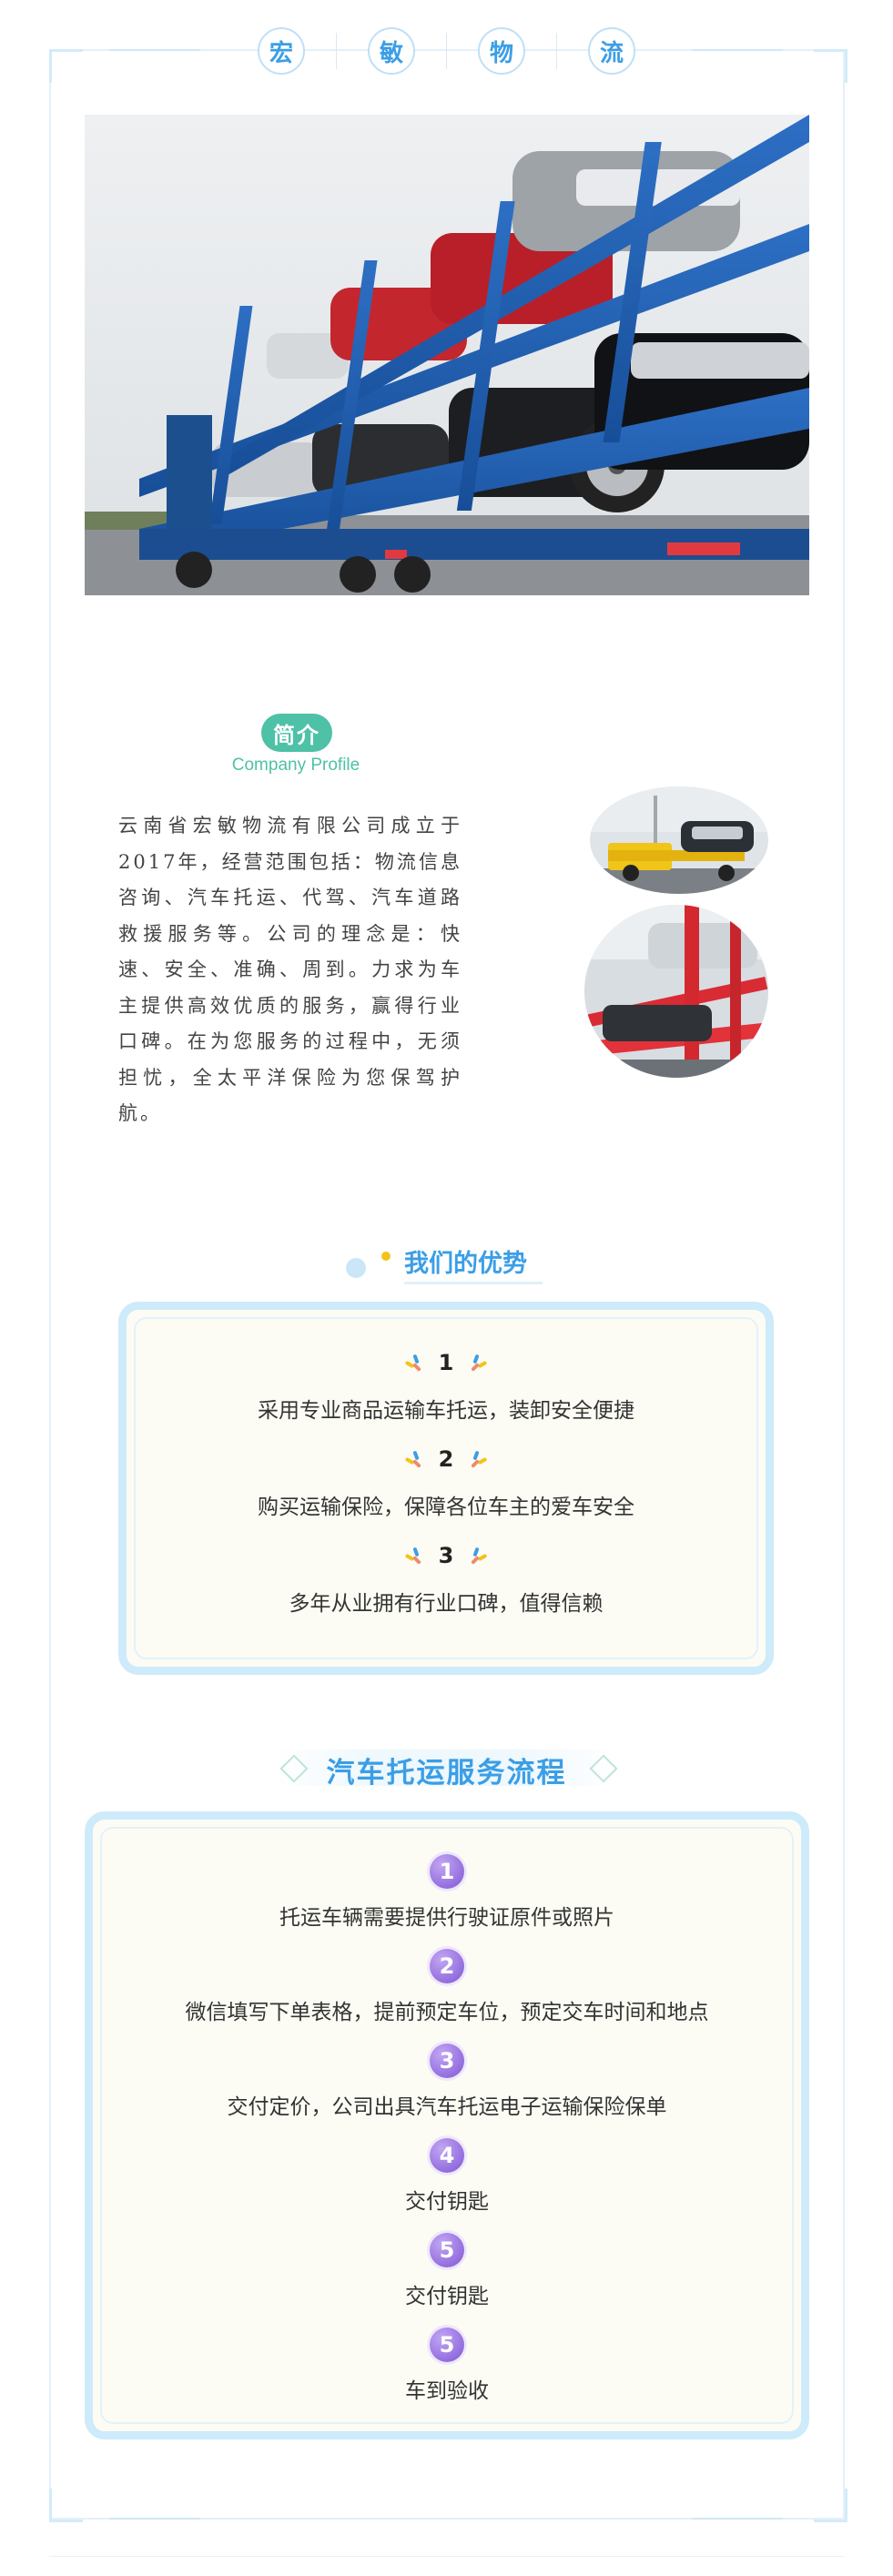 Image resolution: width=893 pixels, height=2576 pixels. Describe the element at coordinates (447, 2271) in the screenshot. I see `process-step: 5 交付钥匙` at that location.